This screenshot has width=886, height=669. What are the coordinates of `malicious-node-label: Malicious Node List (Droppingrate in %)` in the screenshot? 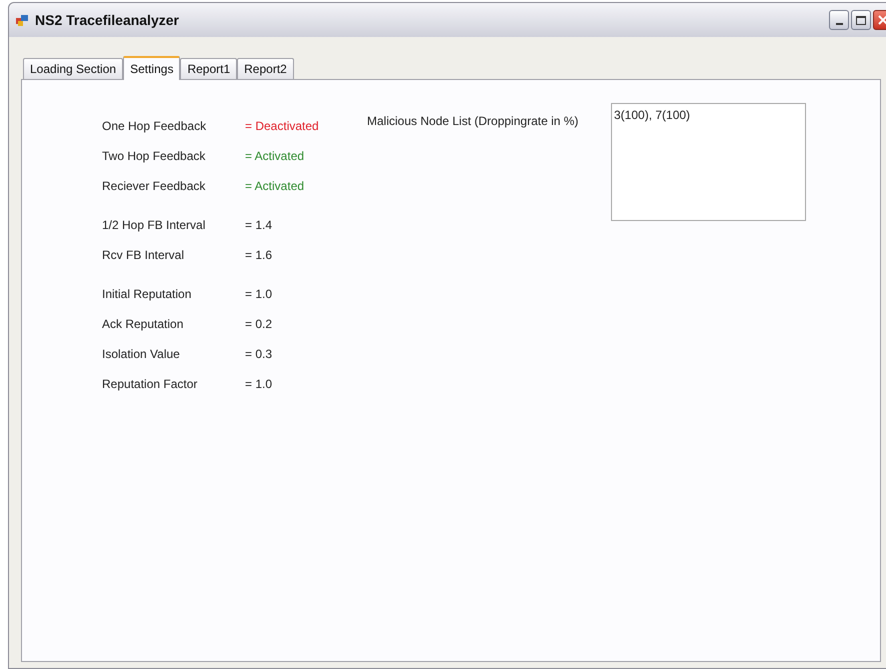 It's located at (473, 121).